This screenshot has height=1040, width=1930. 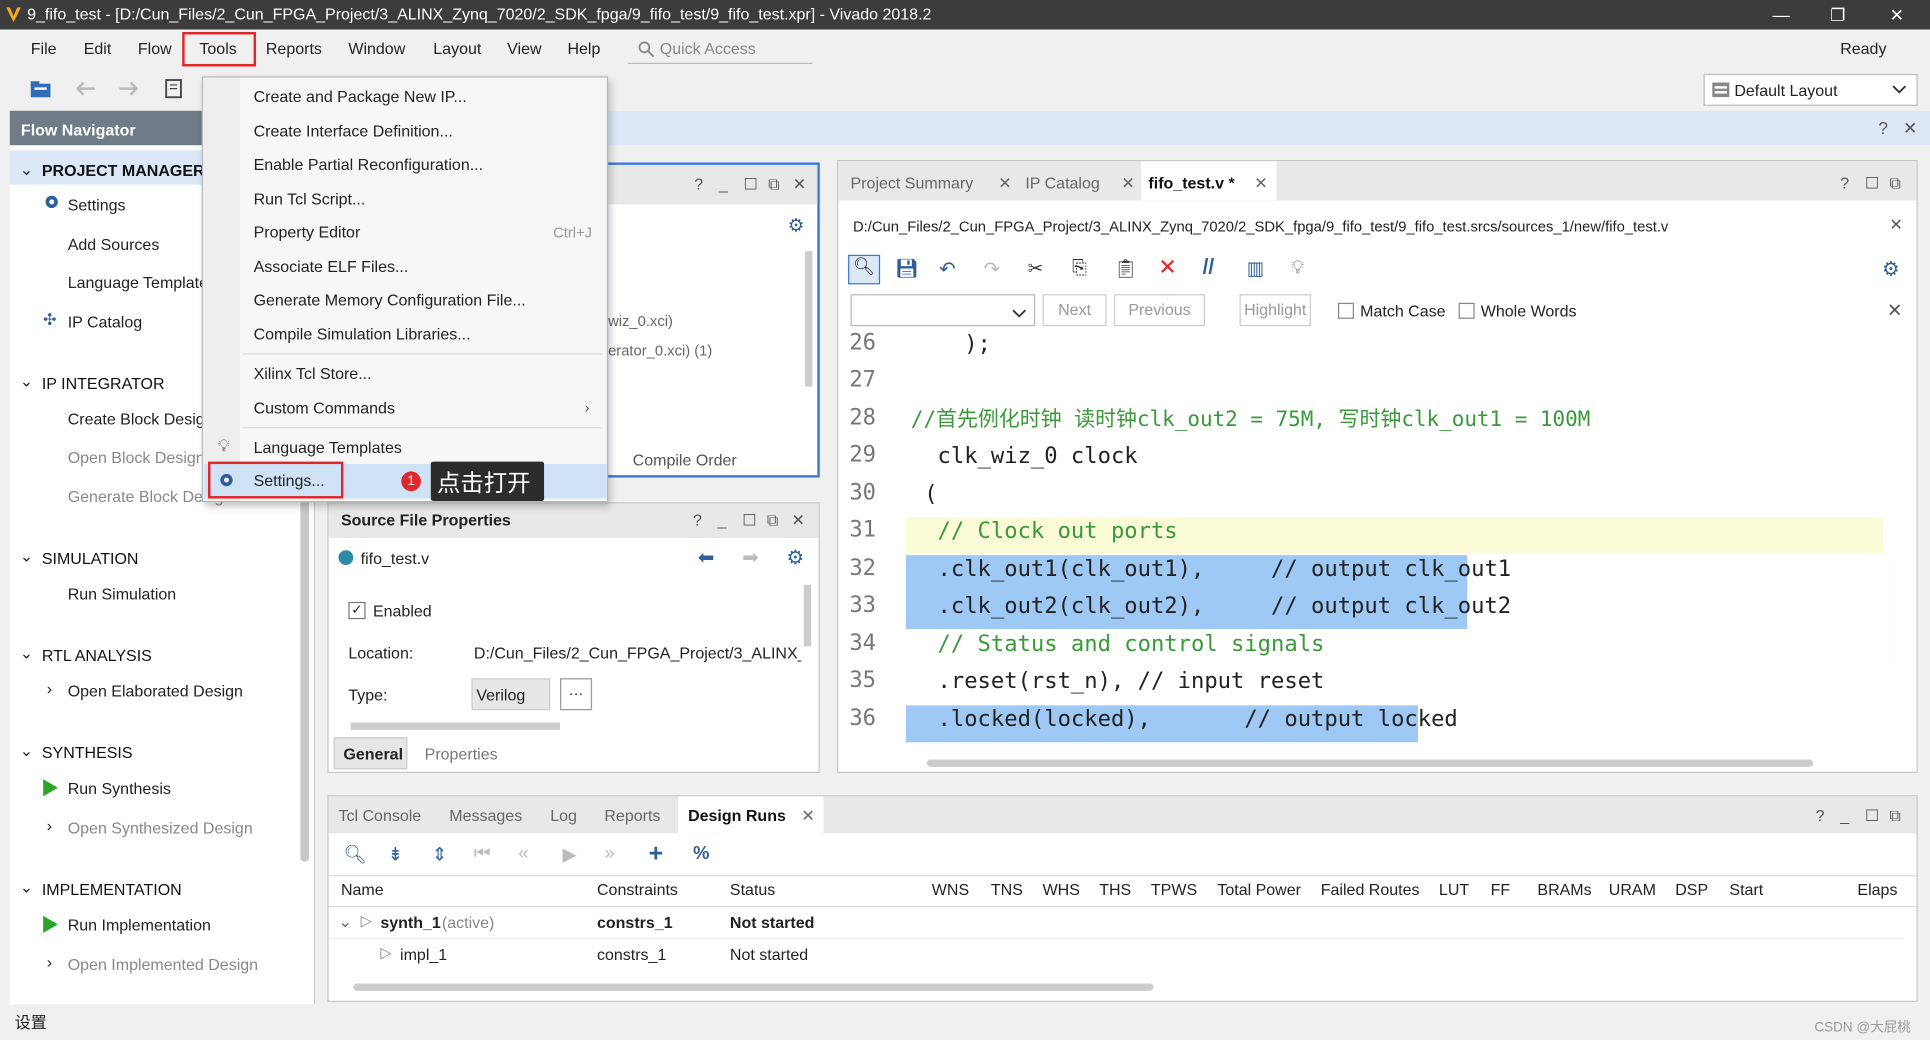 What do you see at coordinates (1174, 889) in the screenshot?
I see `col-tpws: TPWS` at bounding box center [1174, 889].